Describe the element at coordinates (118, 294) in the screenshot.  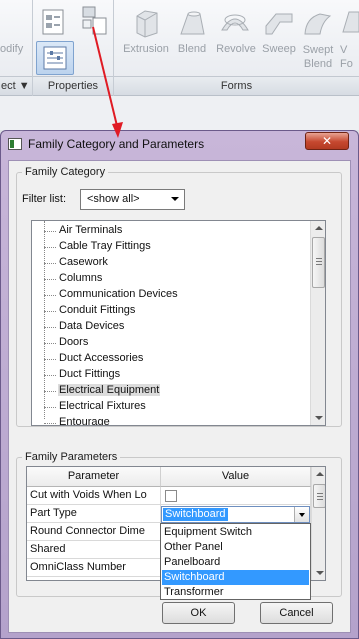
I see `tree-item-label: Communication Devices` at that location.